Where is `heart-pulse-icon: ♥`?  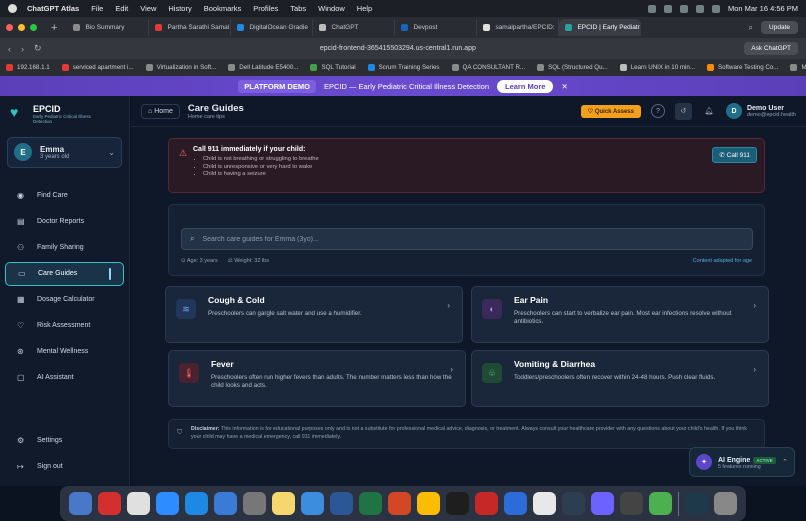
heart-pulse-icon: ♥ is located at coordinates (14, 112).